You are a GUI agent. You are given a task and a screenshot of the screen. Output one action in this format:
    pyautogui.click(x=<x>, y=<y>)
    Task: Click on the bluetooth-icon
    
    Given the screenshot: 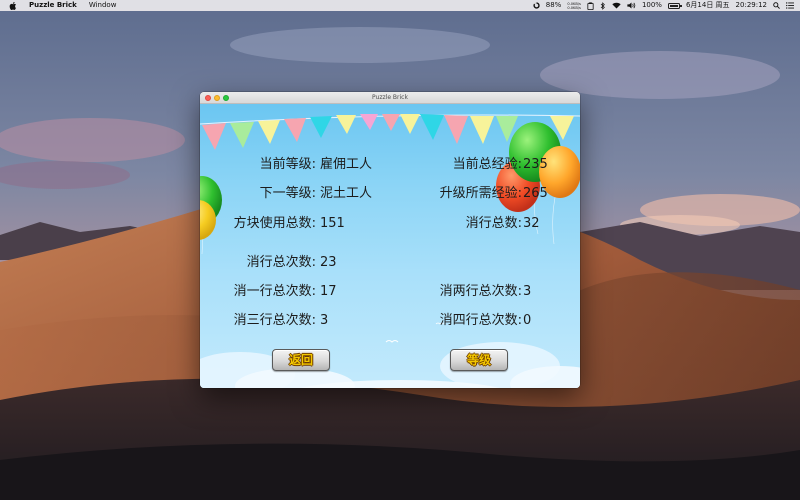 What is the action you would take?
    pyautogui.click(x=603, y=5)
    